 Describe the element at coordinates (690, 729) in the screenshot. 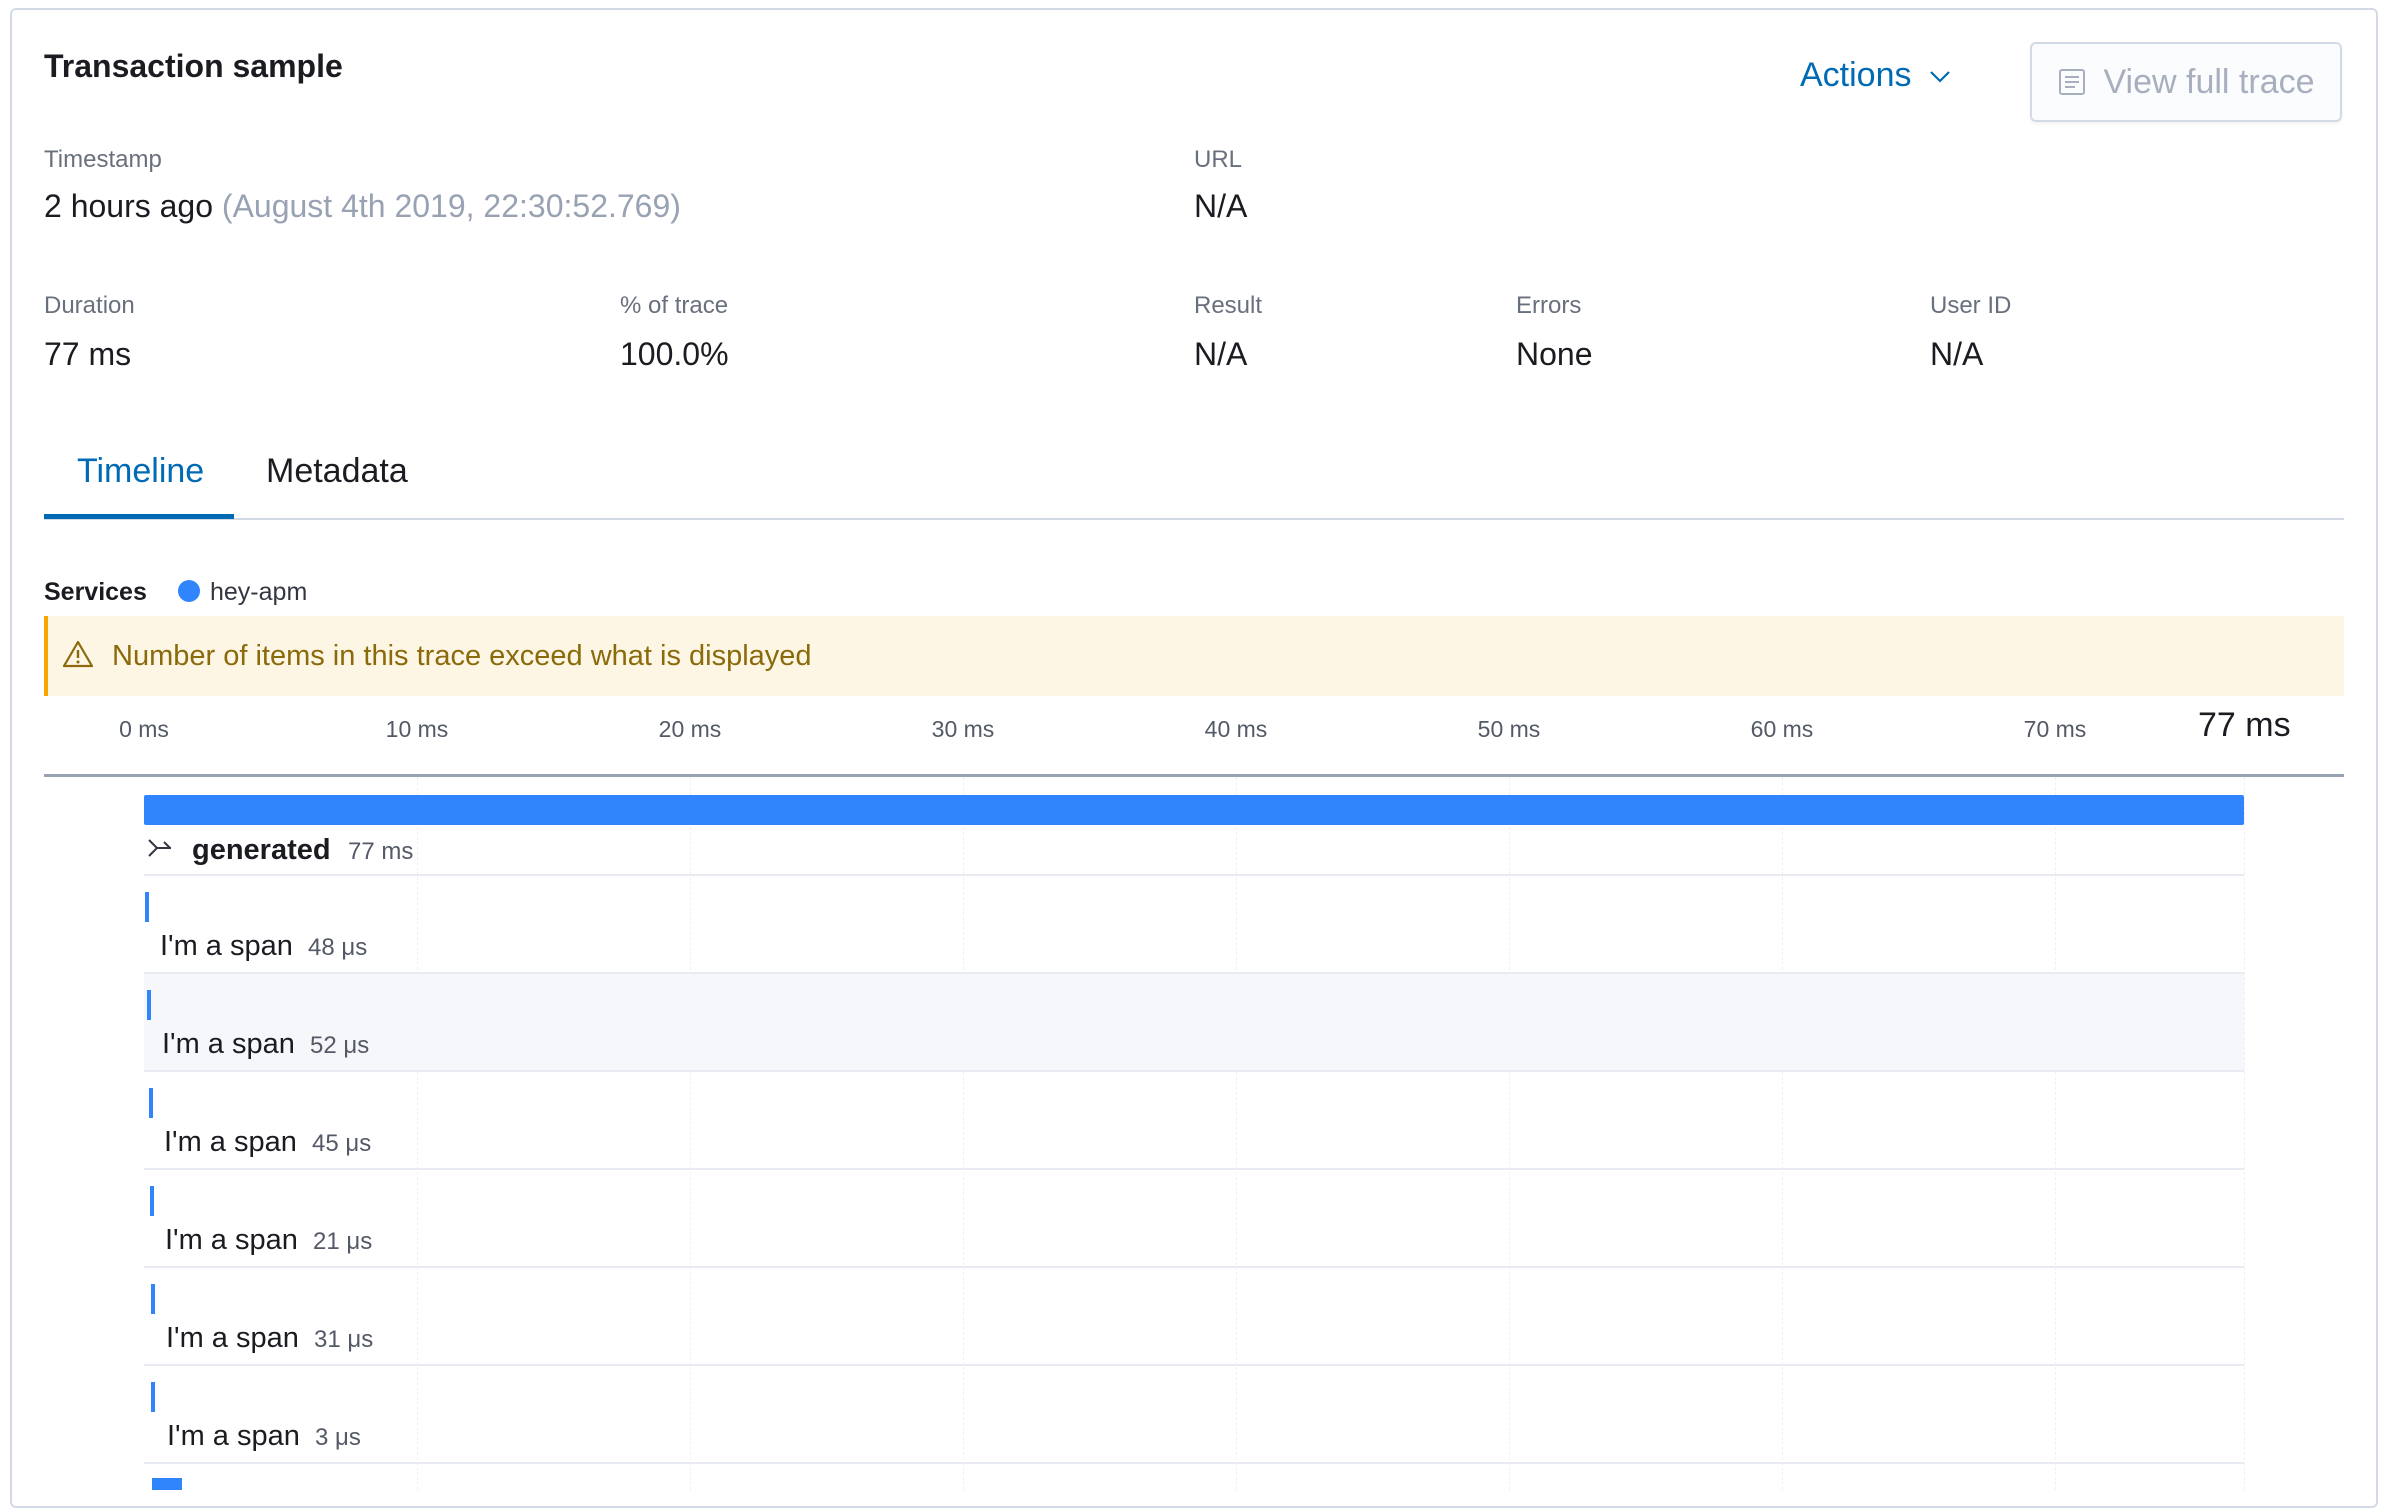

I see `axis-tick-label: 20 ms` at that location.